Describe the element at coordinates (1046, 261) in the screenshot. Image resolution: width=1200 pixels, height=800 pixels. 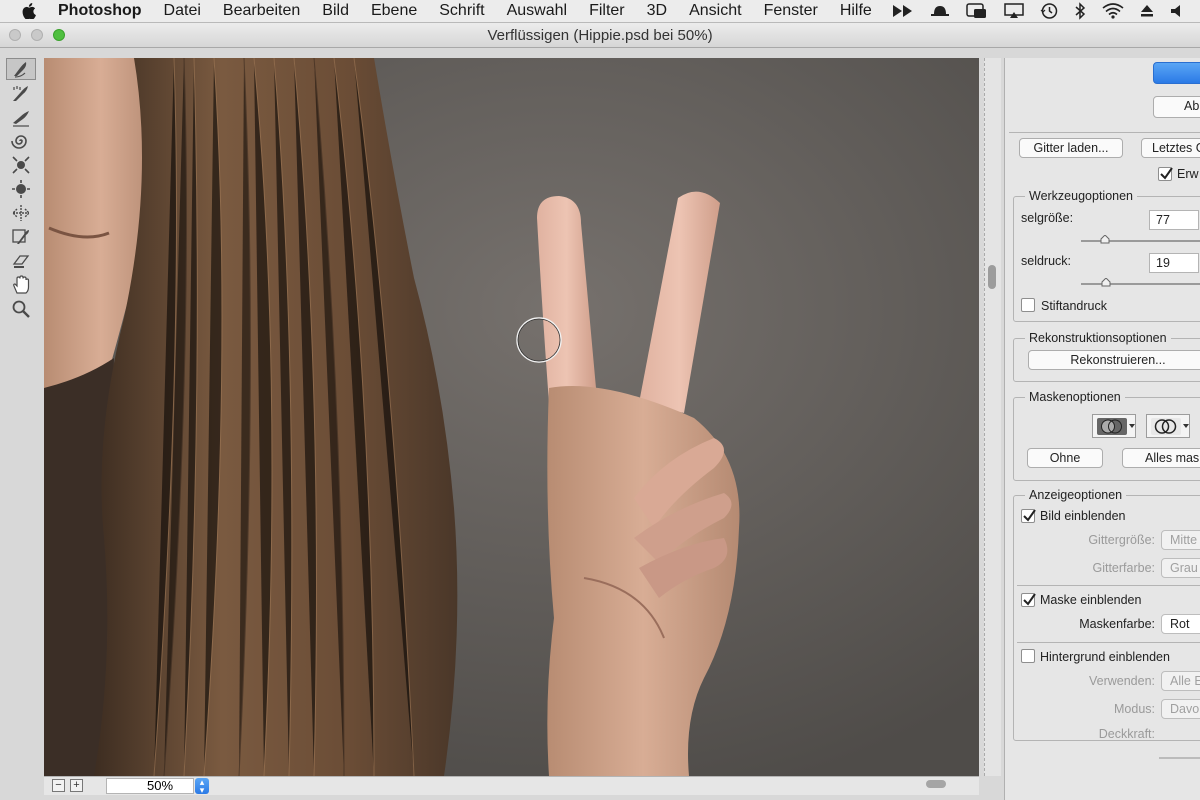
I see `brush-pressure-label: seldruck:` at that location.